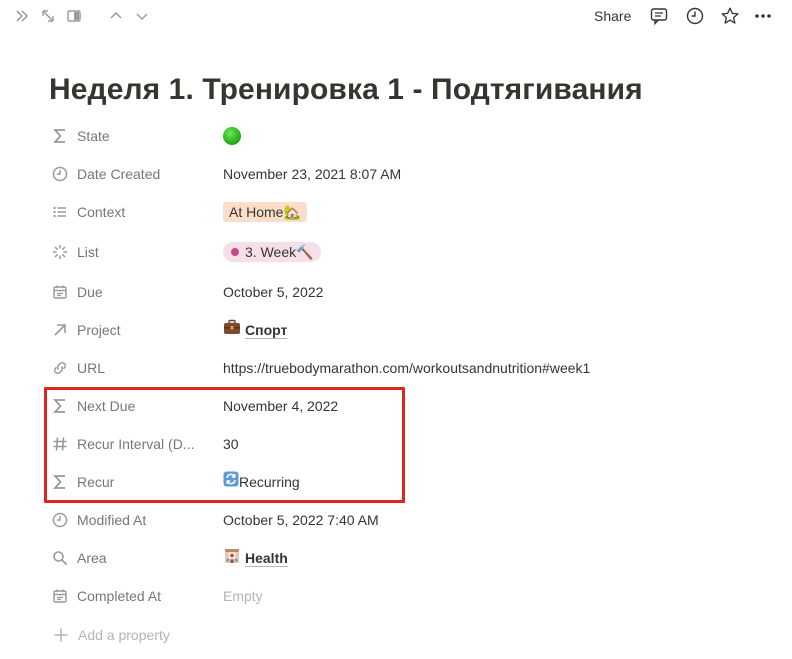 This screenshot has width=792, height=659. I want to click on property-name: Project, so click(99, 330).